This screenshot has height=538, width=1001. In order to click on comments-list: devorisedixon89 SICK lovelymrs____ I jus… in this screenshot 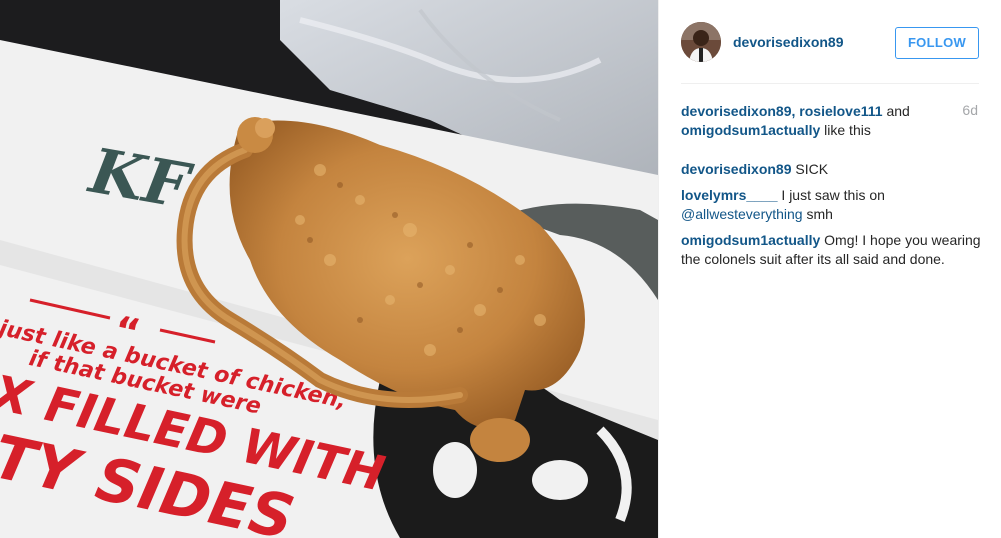, I will do `click(831, 218)`.